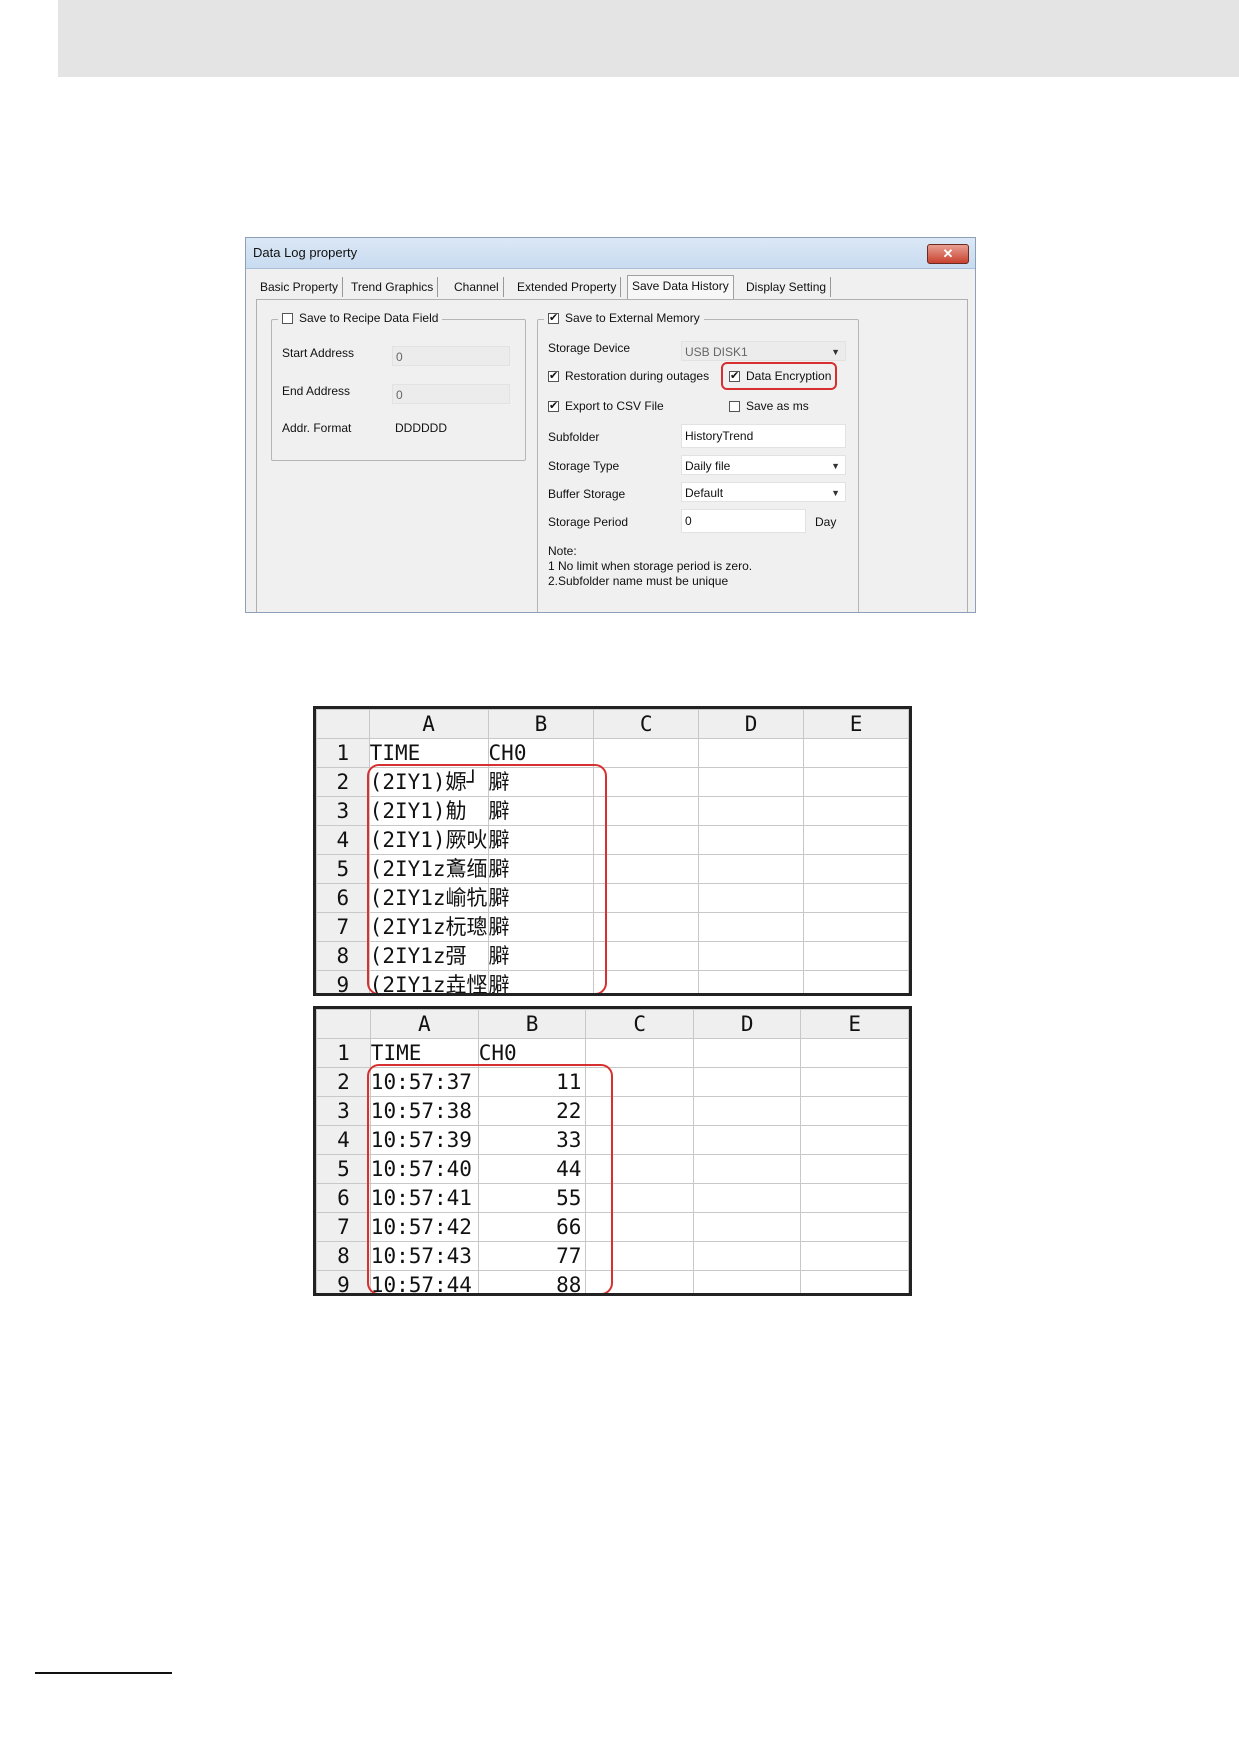  I want to click on start-address-input: 0, so click(451, 356).